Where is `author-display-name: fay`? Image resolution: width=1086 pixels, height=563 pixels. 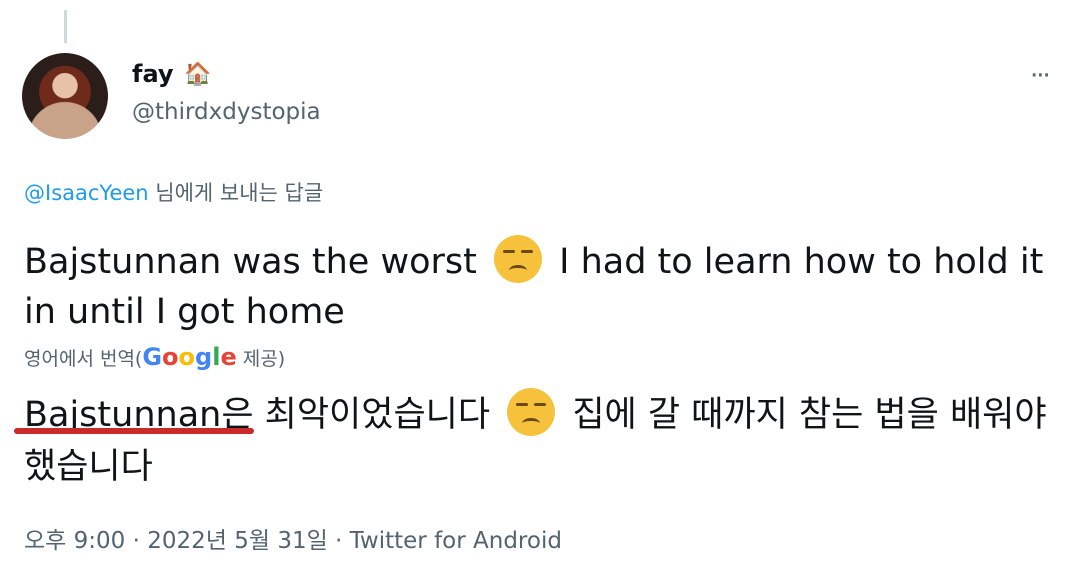
author-display-name: fay is located at coordinates (153, 74).